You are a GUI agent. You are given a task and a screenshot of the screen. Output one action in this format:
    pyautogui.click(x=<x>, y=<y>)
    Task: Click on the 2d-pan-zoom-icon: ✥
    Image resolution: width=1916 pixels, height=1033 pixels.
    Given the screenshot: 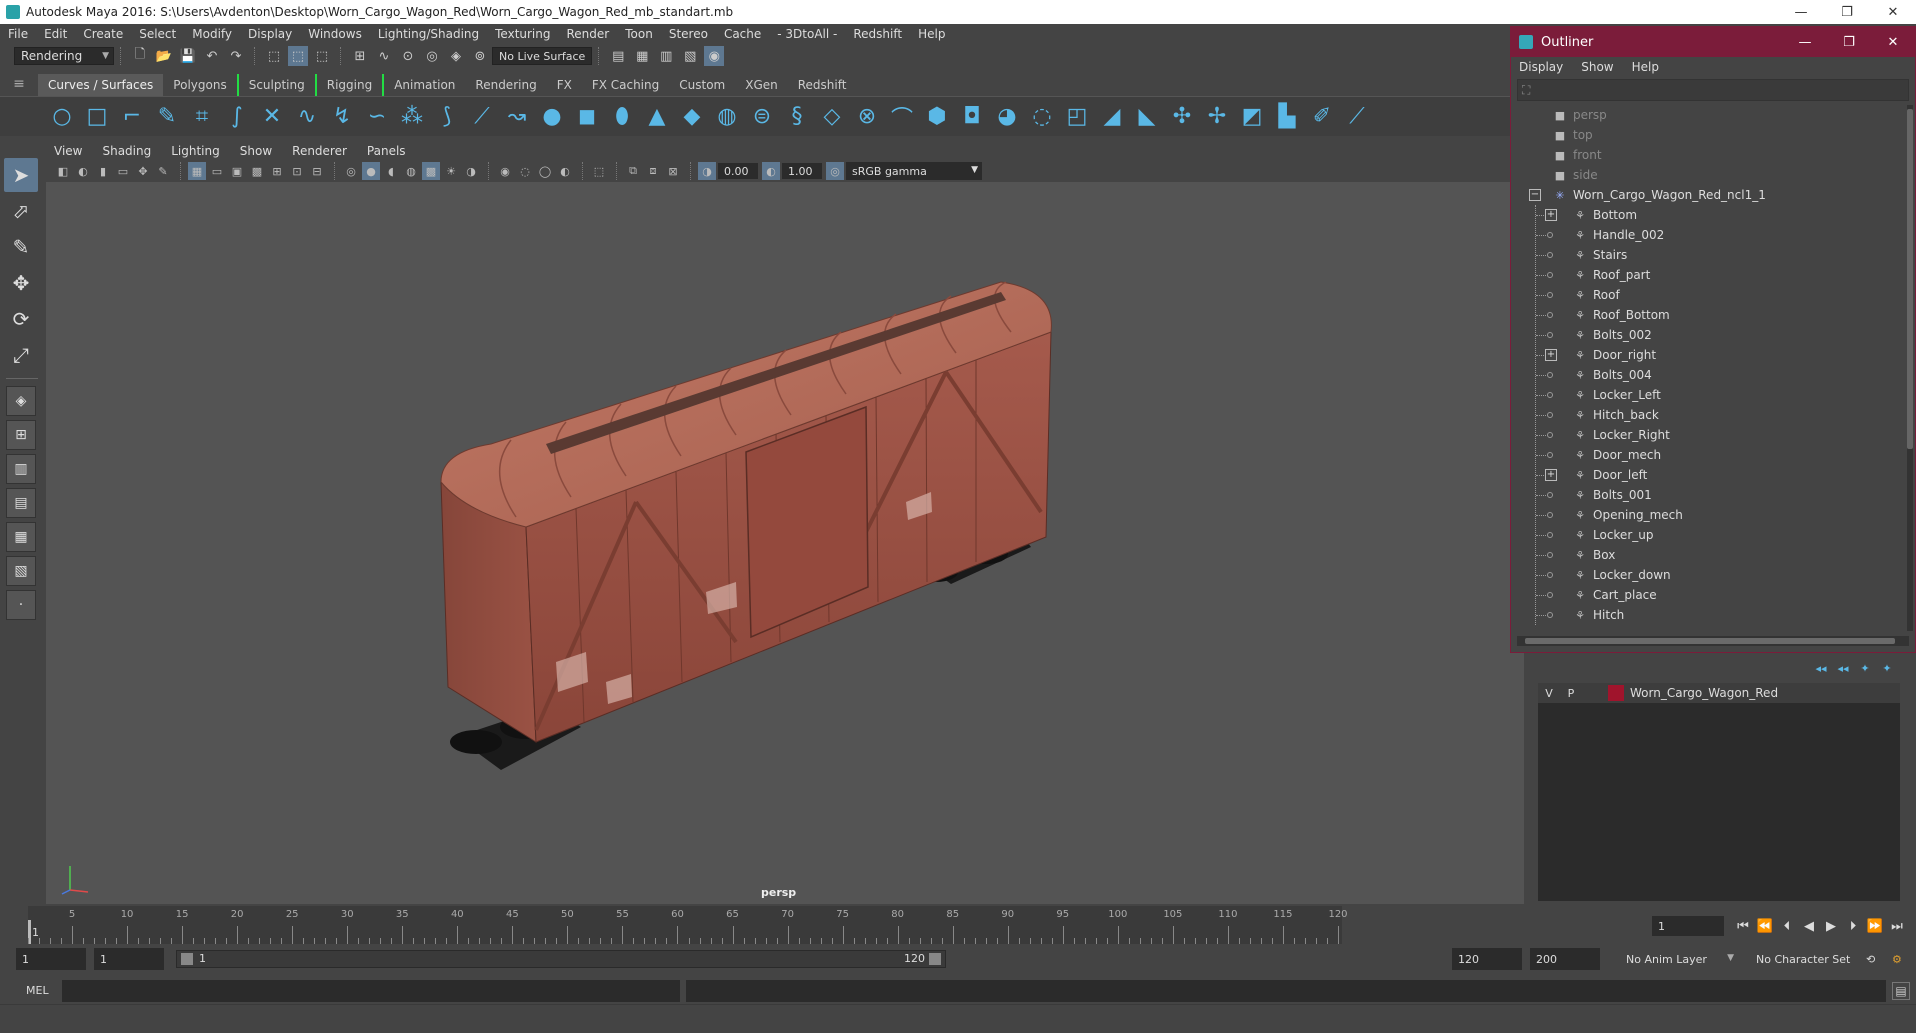 What is the action you would take?
    pyautogui.click(x=143, y=171)
    